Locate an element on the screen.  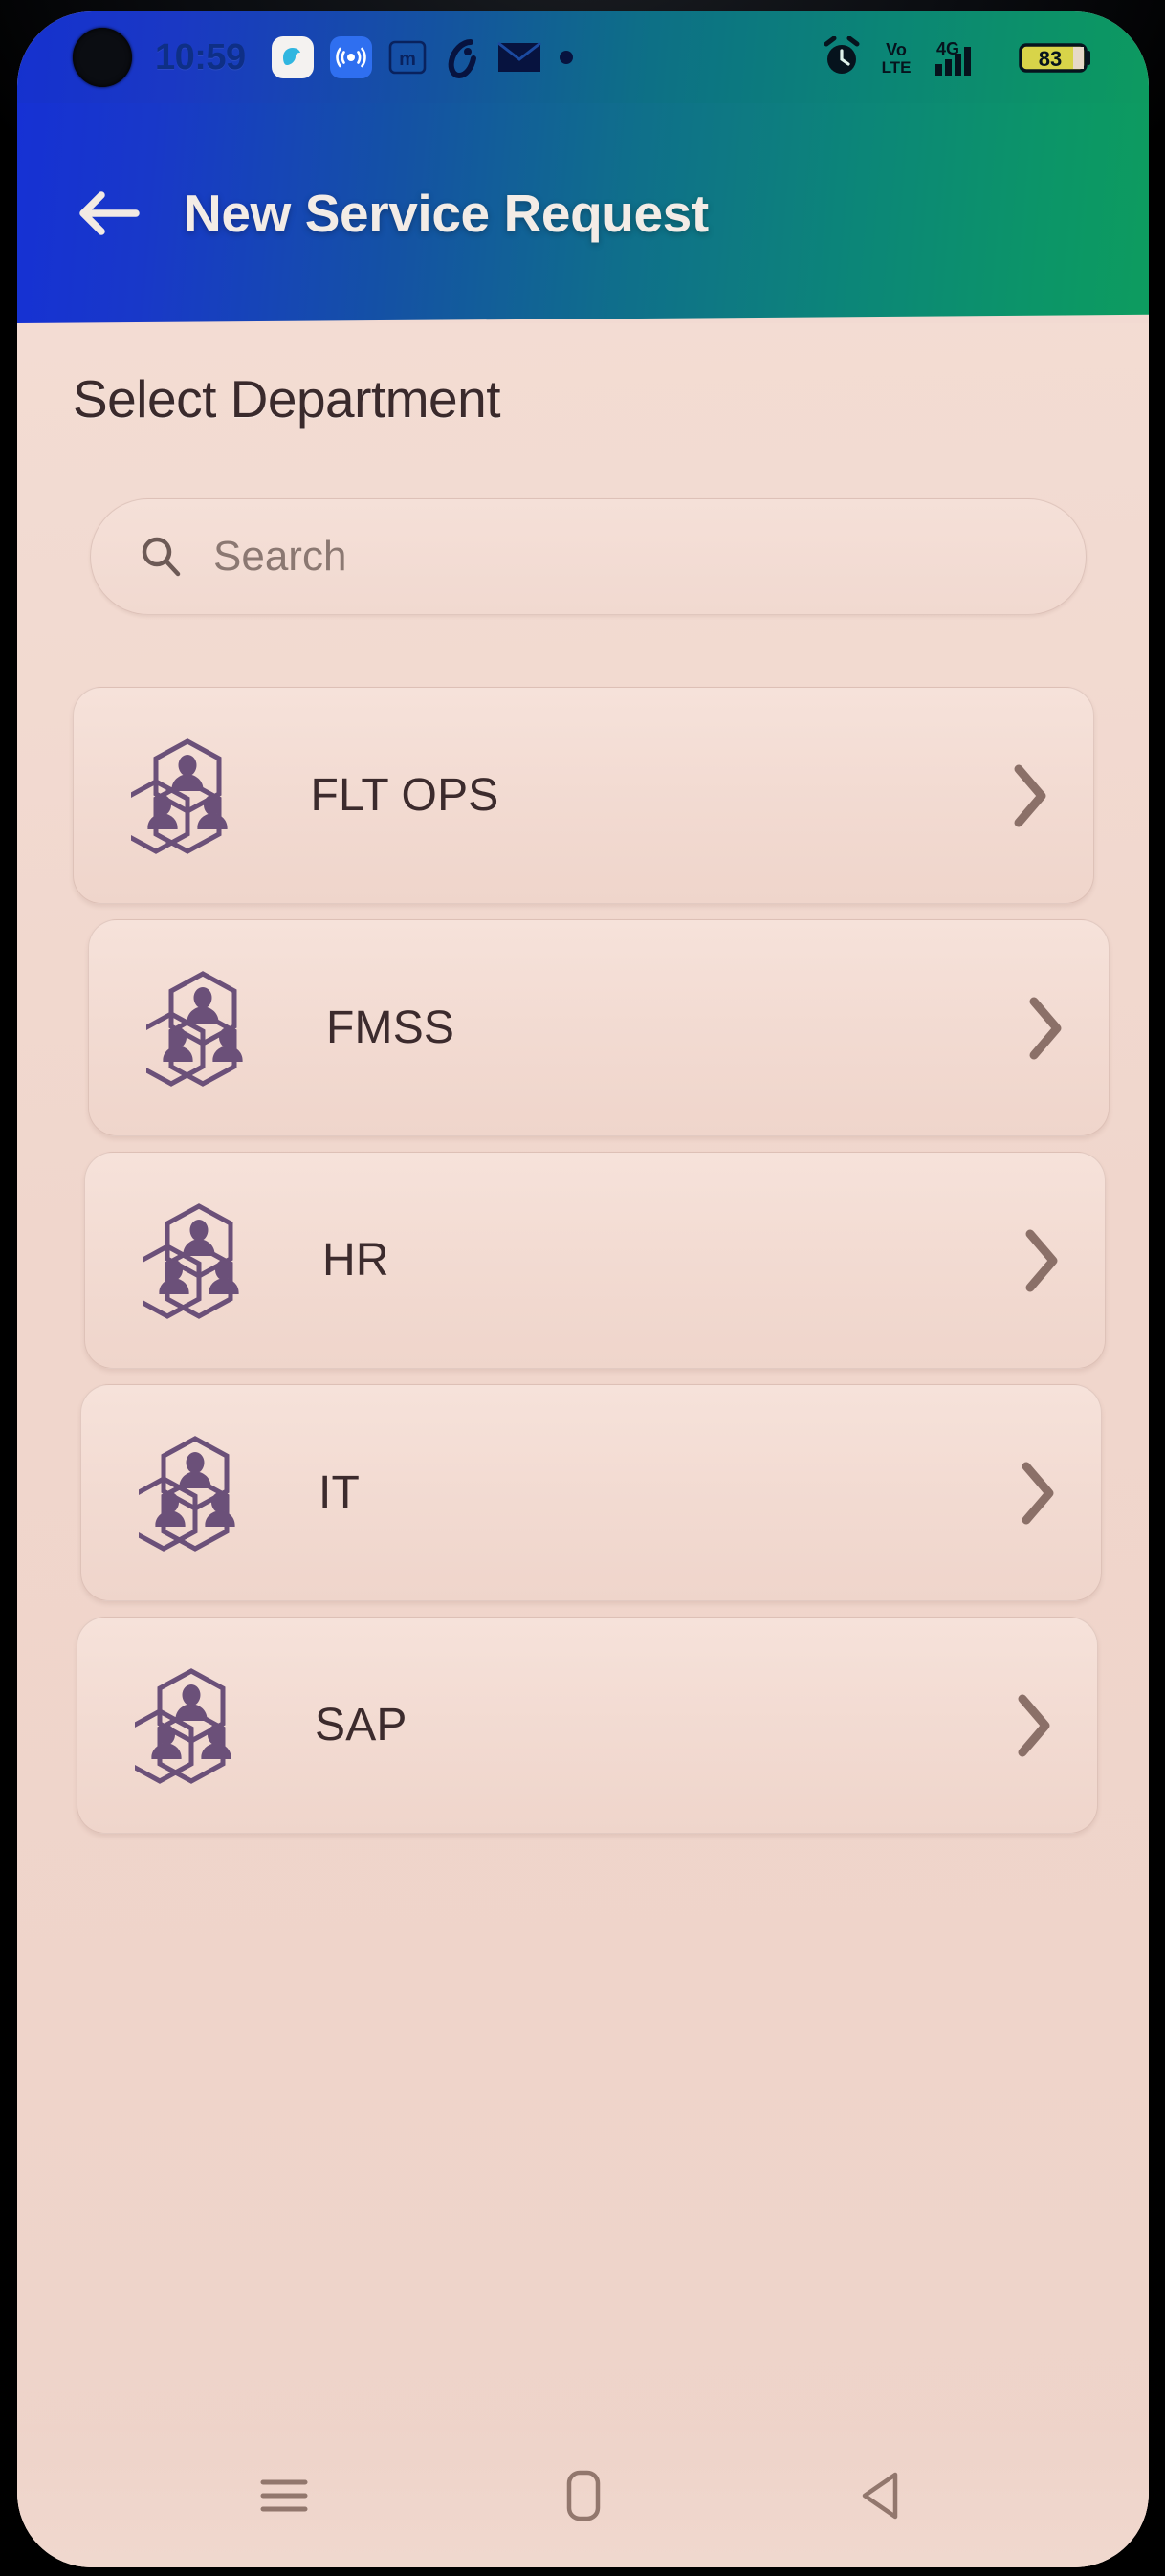
app-bar: New Service Request is located at coordinates (583, 213).